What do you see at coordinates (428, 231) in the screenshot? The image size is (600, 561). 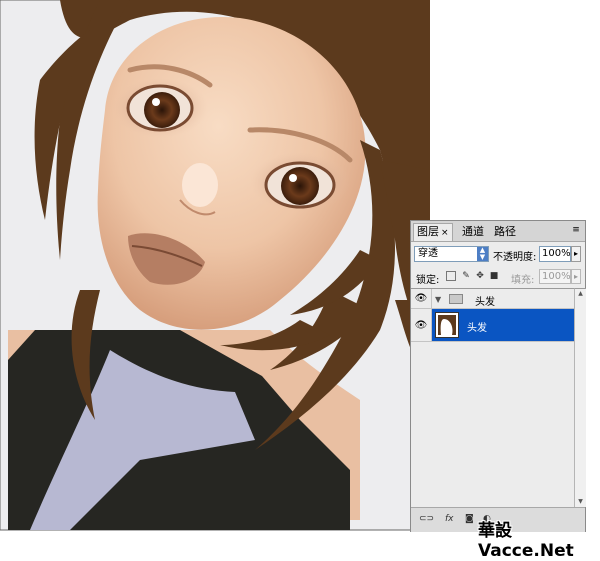 I see `tab-layers-label: 图层` at bounding box center [428, 231].